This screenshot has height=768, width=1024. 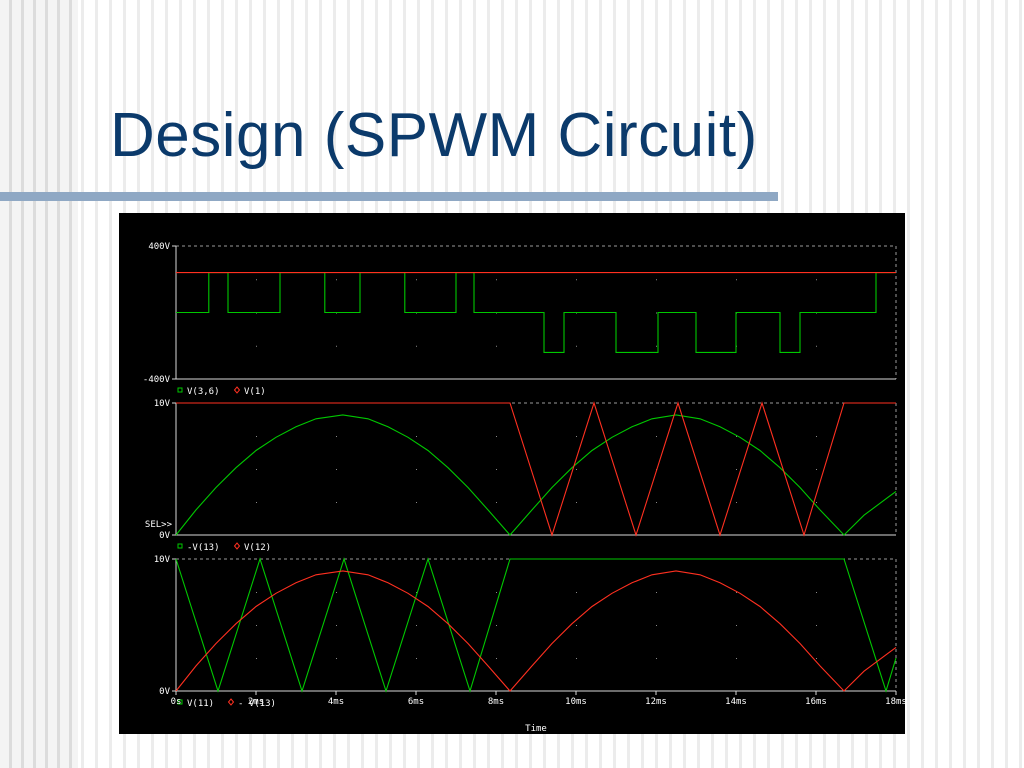 I want to click on legend-label: V(11), so click(x=200, y=704).